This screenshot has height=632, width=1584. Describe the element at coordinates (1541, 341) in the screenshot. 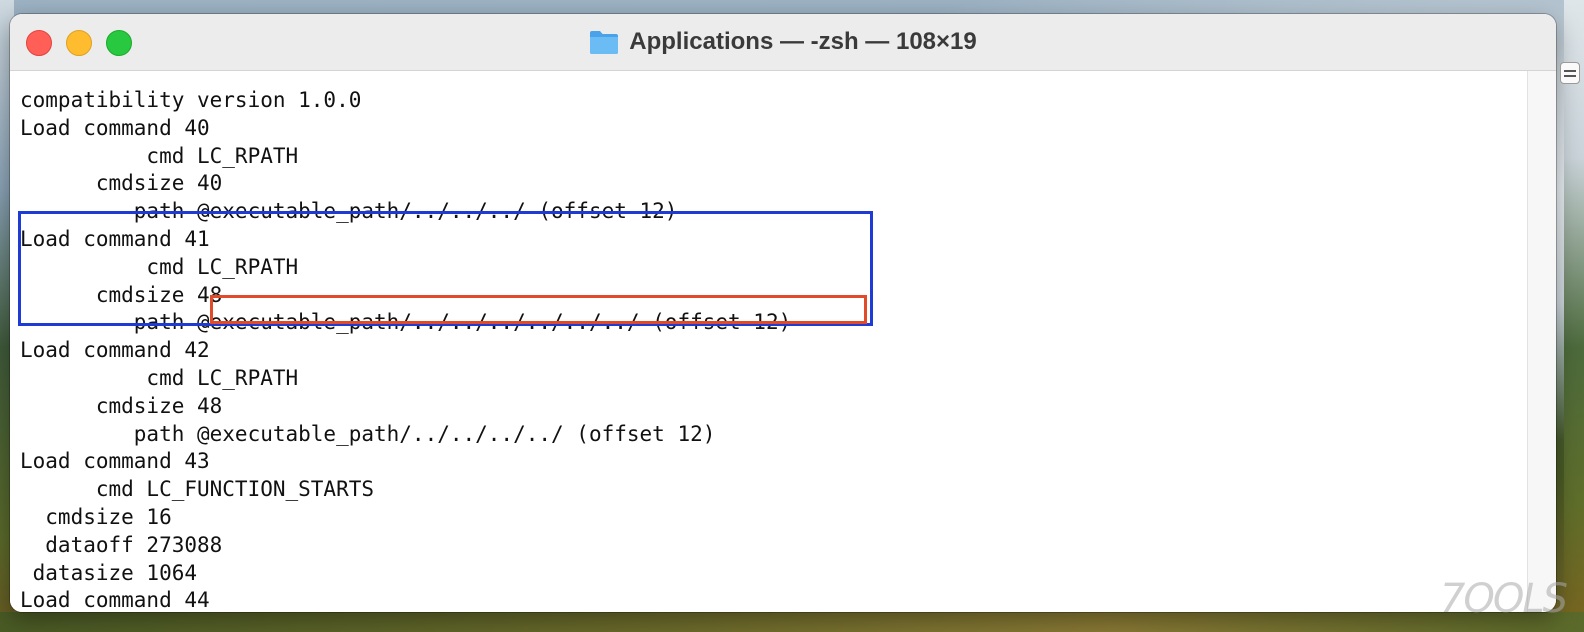

I see `vertical-scrollbar` at that location.